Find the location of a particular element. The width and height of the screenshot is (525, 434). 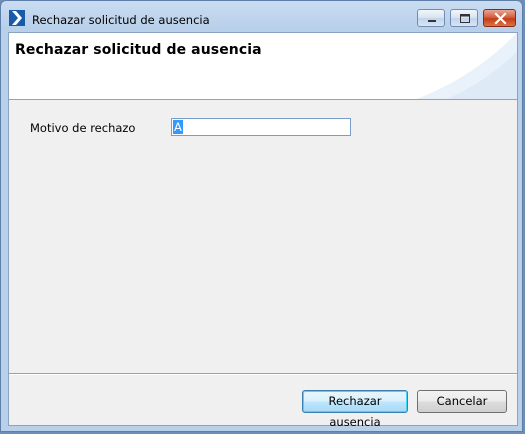

title-bar: Rechazar solicitud de ausencia is located at coordinates (261, 16).